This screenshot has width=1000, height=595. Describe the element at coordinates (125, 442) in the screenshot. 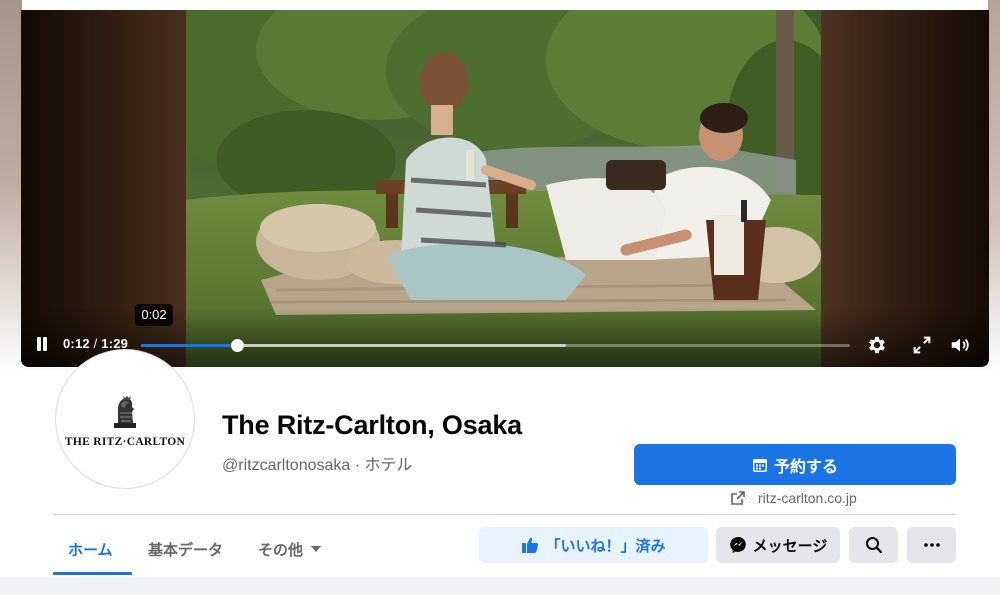

I see `avatar-logo-text: THE RITZ·CARLTON` at that location.